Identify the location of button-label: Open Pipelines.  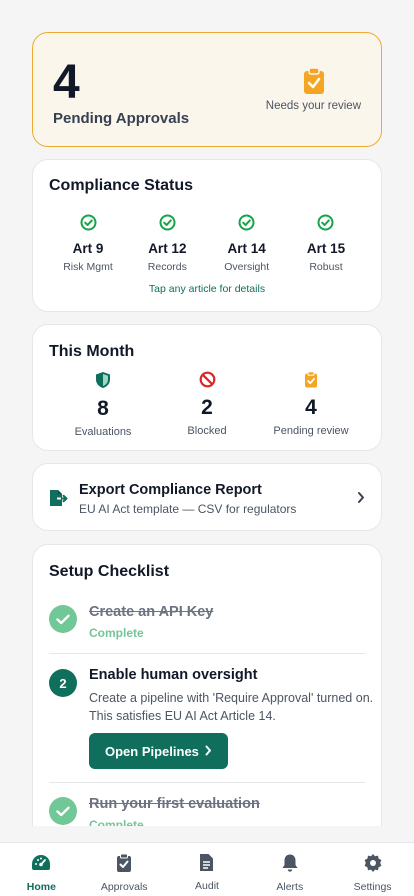
(152, 751).